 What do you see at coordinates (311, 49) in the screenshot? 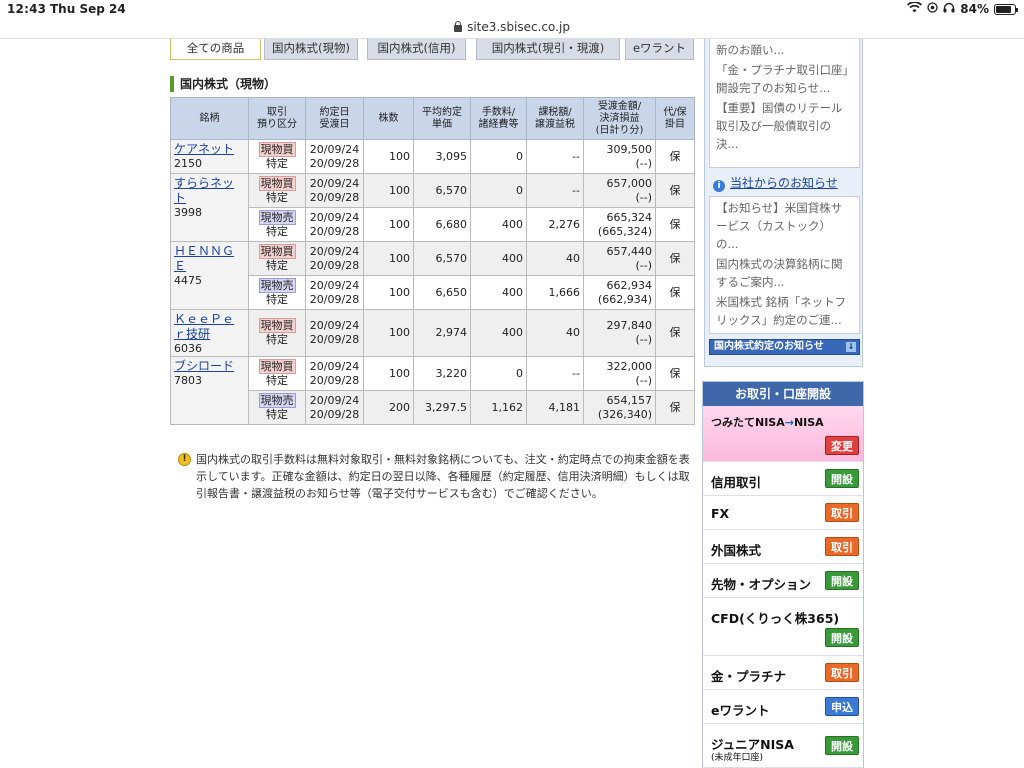
I see `tab-domestic-cash: 国内株式(現物)` at bounding box center [311, 49].